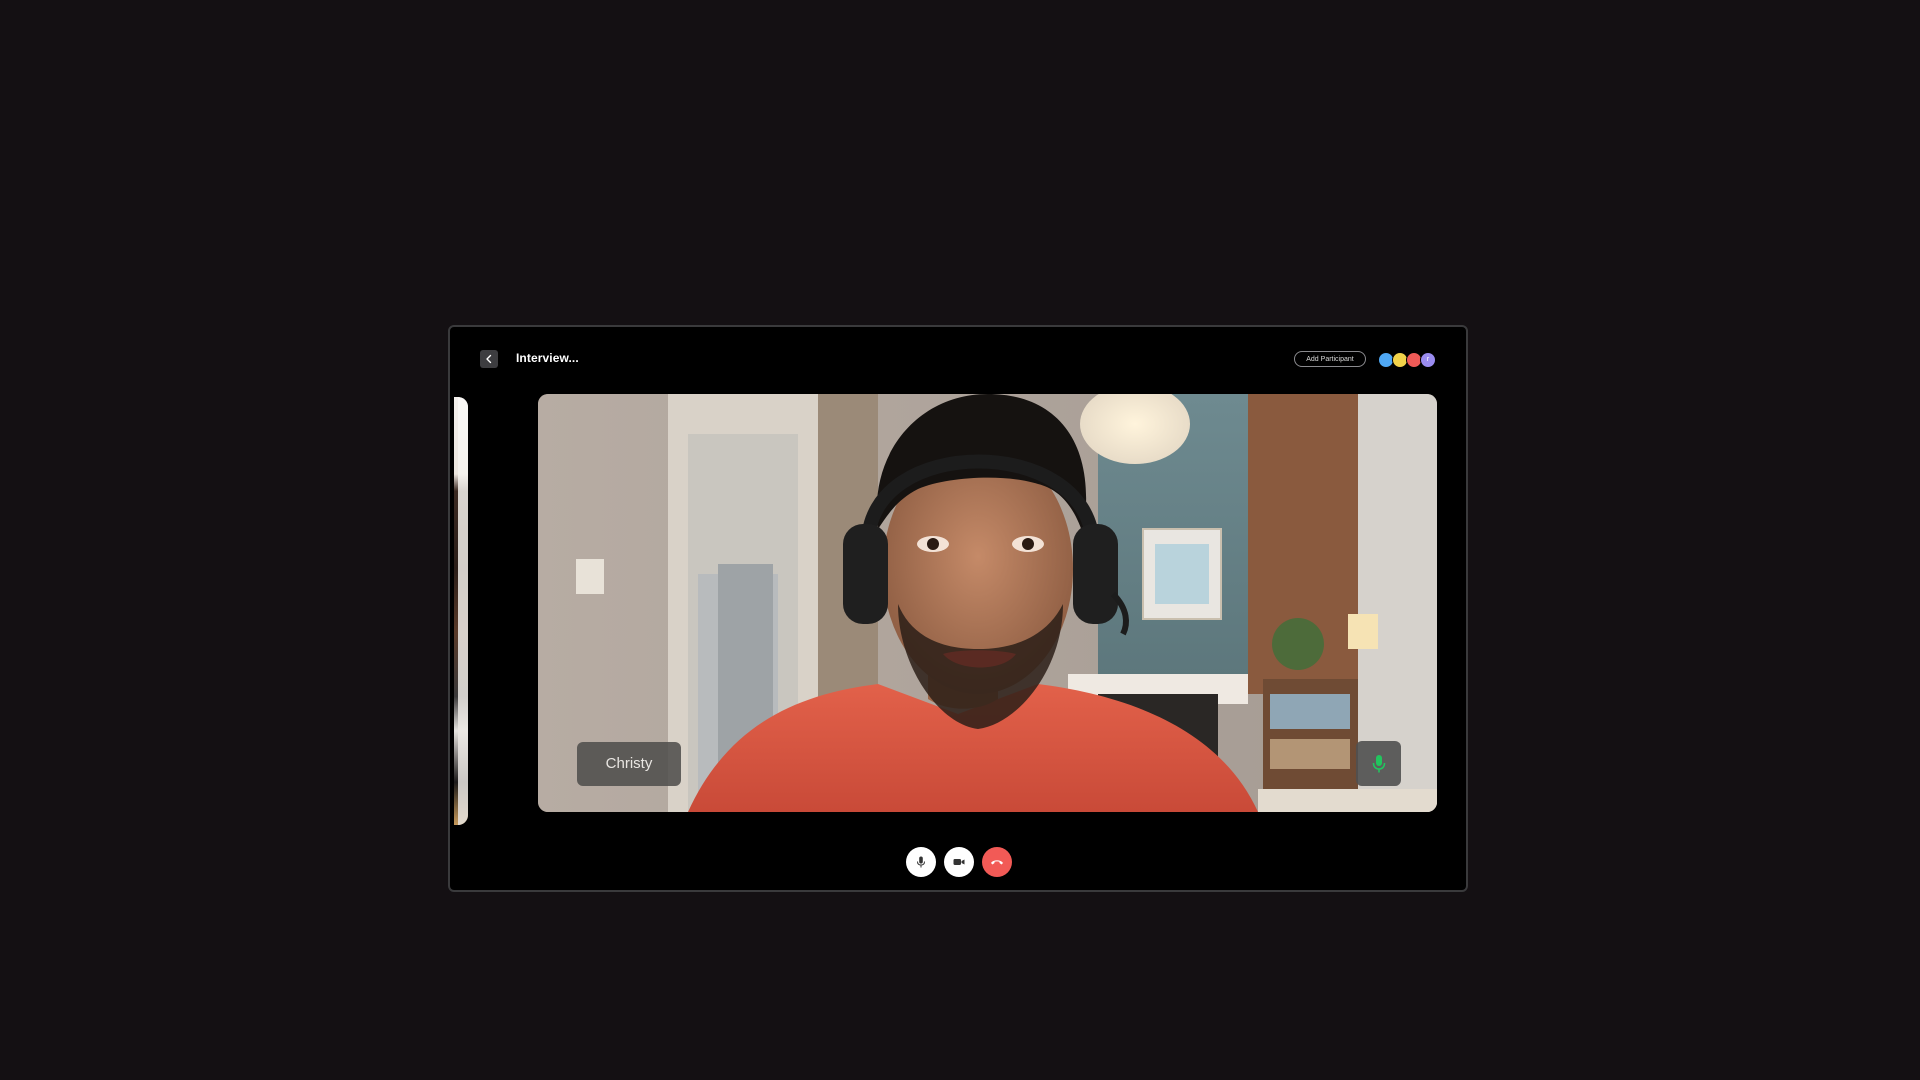 The image size is (1920, 1080). What do you see at coordinates (1330, 359) in the screenshot?
I see `add-participant-button: Add Participant` at bounding box center [1330, 359].